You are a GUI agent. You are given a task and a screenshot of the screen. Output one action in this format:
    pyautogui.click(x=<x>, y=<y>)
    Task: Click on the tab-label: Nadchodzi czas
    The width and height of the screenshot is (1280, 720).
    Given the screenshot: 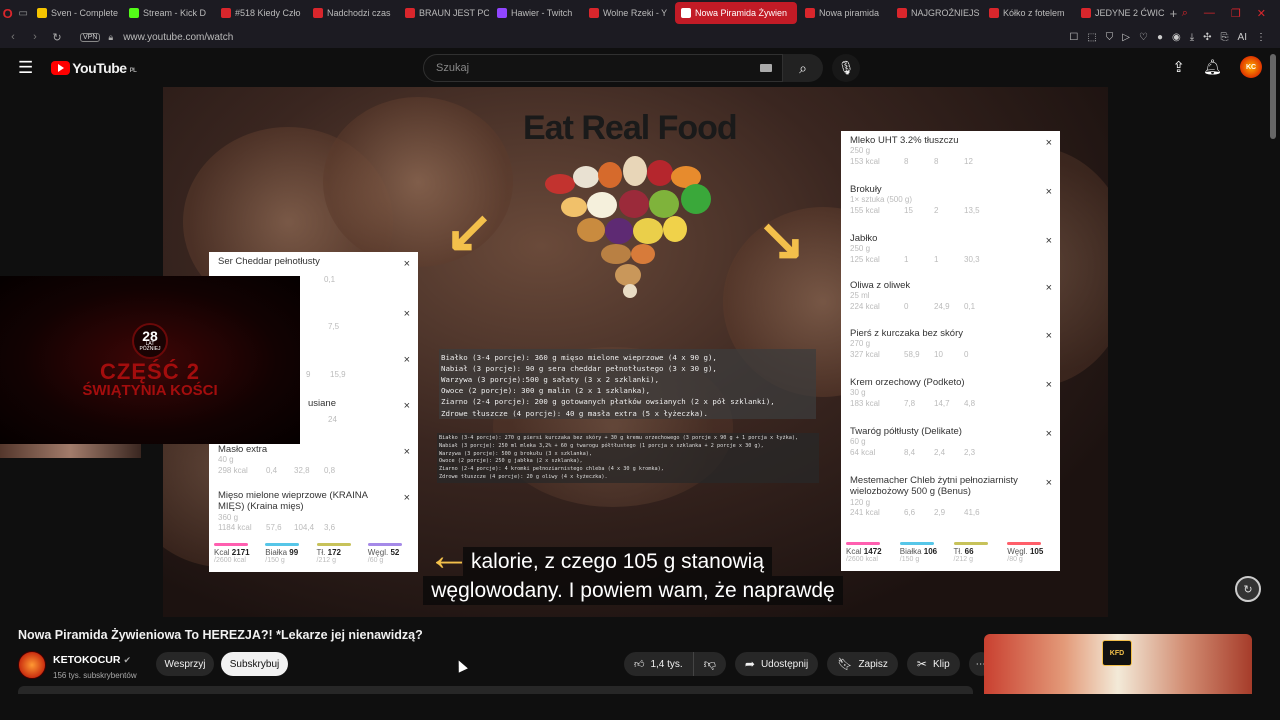 What is the action you would take?
    pyautogui.click(x=358, y=13)
    